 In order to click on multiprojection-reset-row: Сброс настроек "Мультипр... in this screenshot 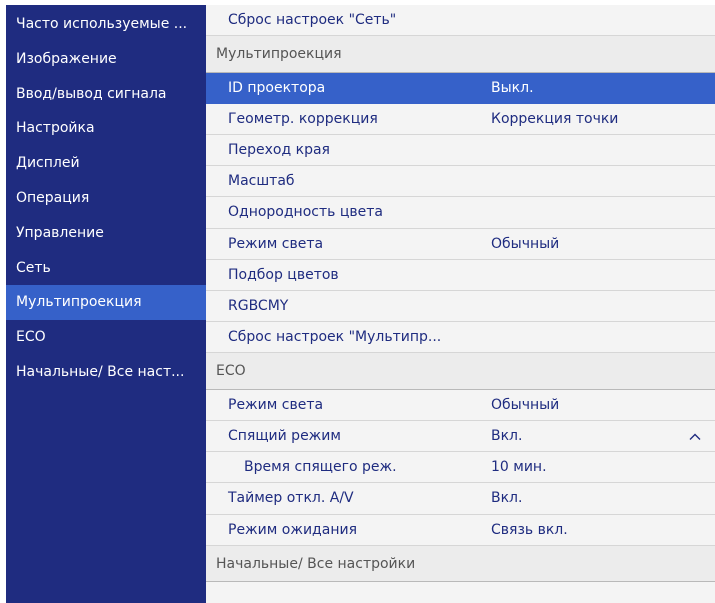, I will do `click(460, 338)`.